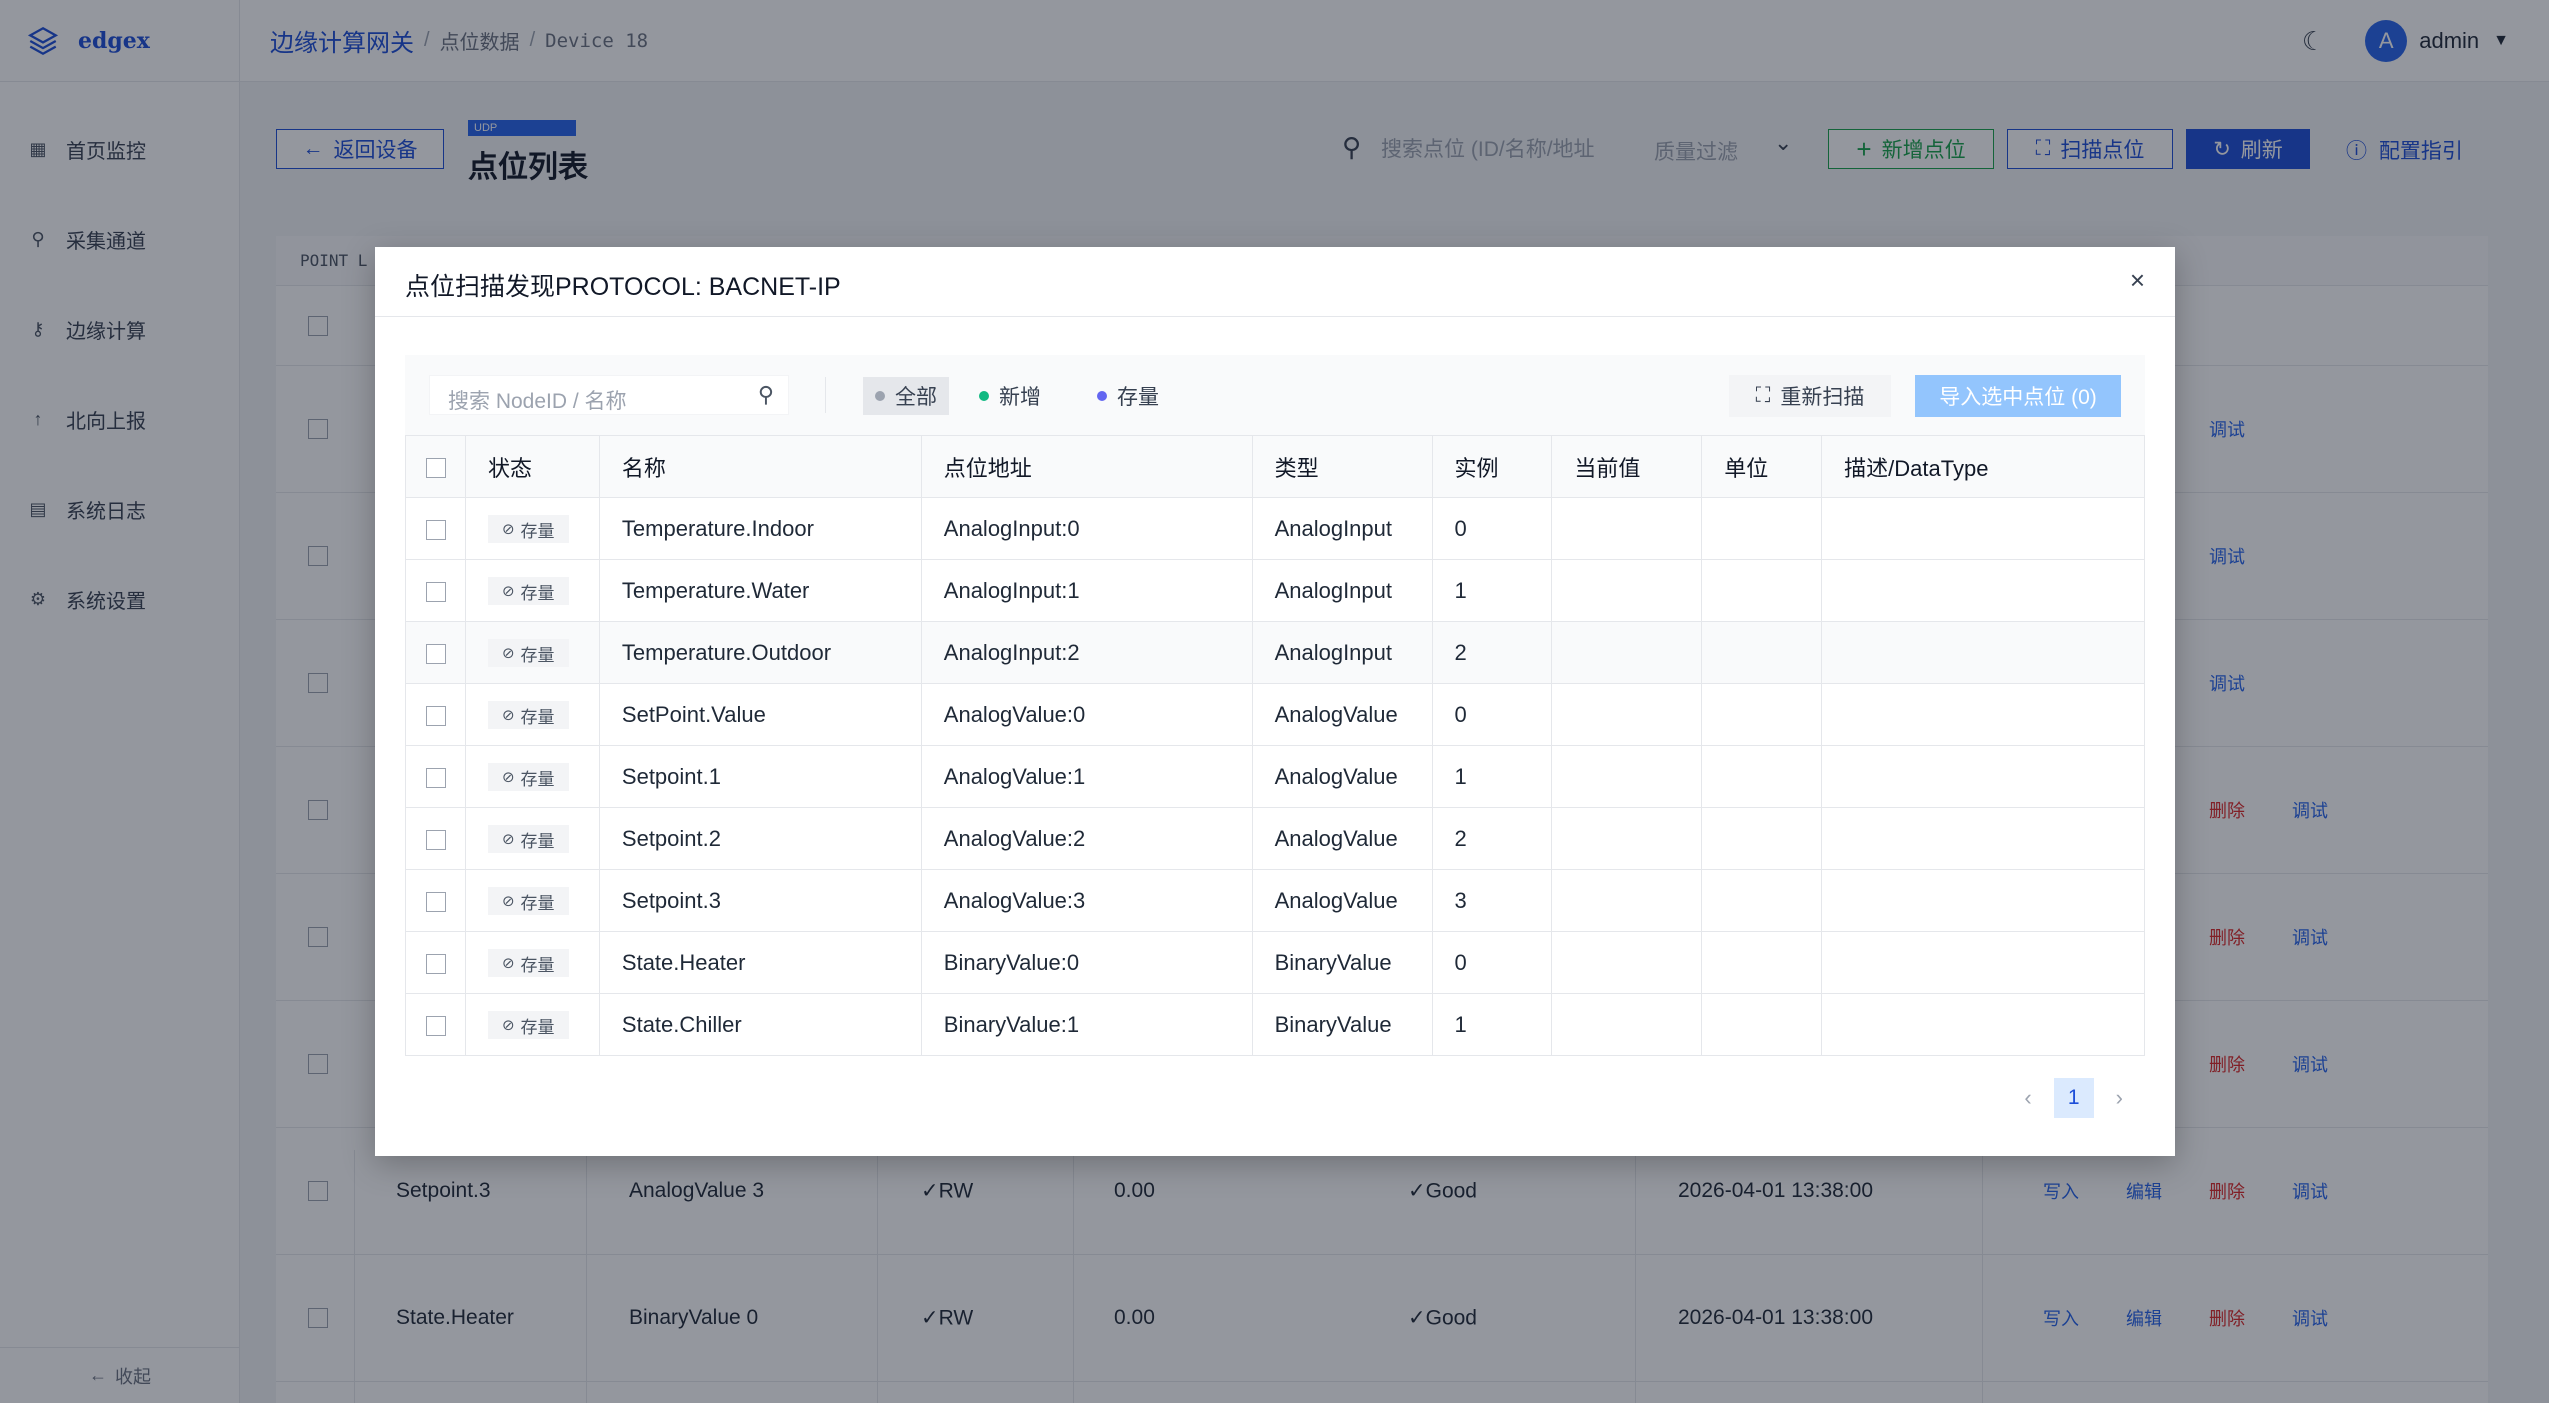  What do you see at coordinates (2018, 396) in the screenshot?
I see `import-selected-button: 导入选中点位 (0)` at bounding box center [2018, 396].